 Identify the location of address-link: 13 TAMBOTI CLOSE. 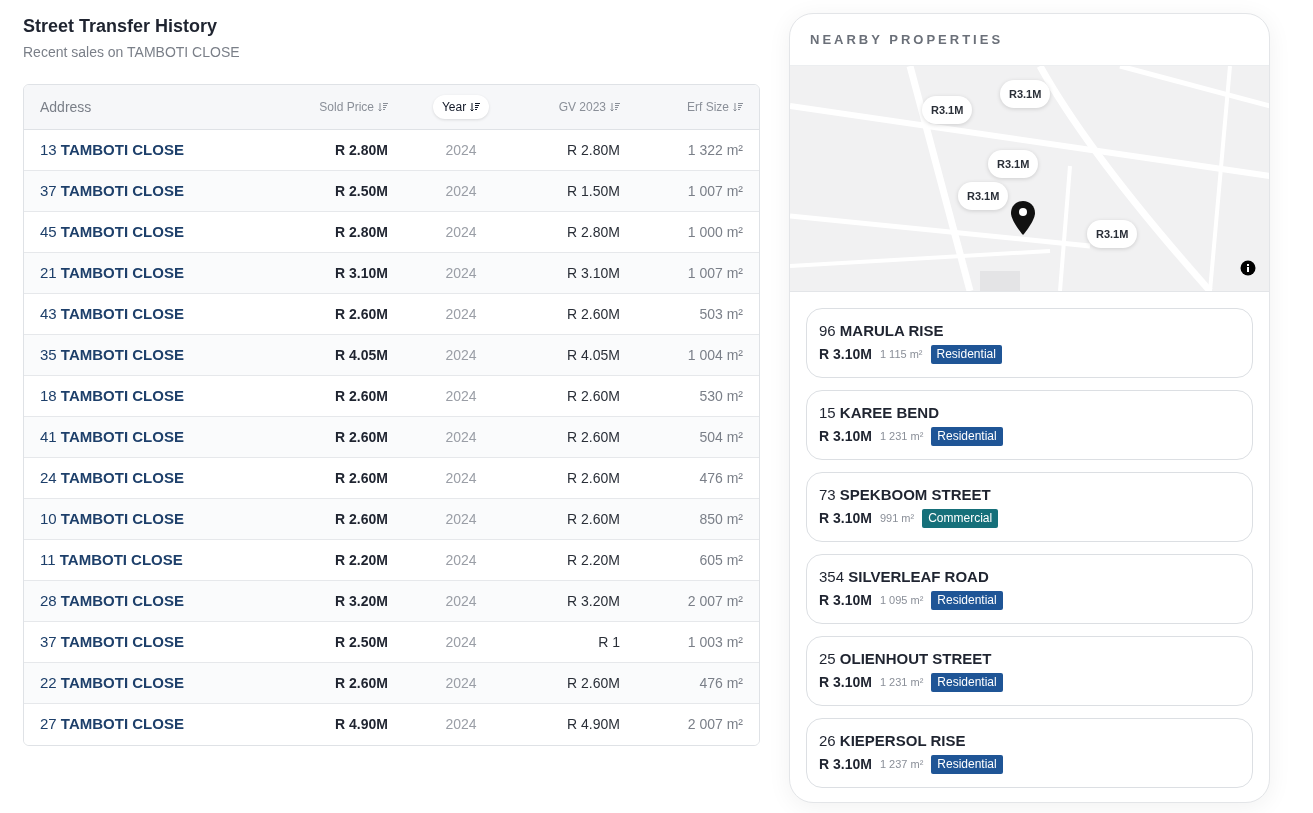
(112, 150).